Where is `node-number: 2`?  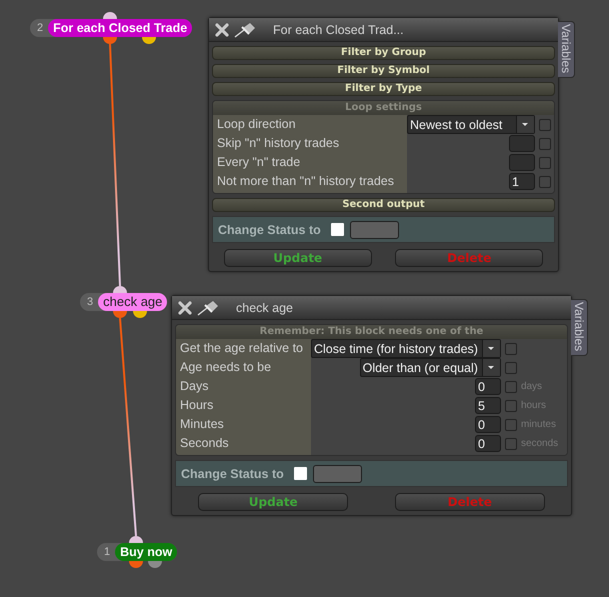 node-number: 2 is located at coordinates (40, 28).